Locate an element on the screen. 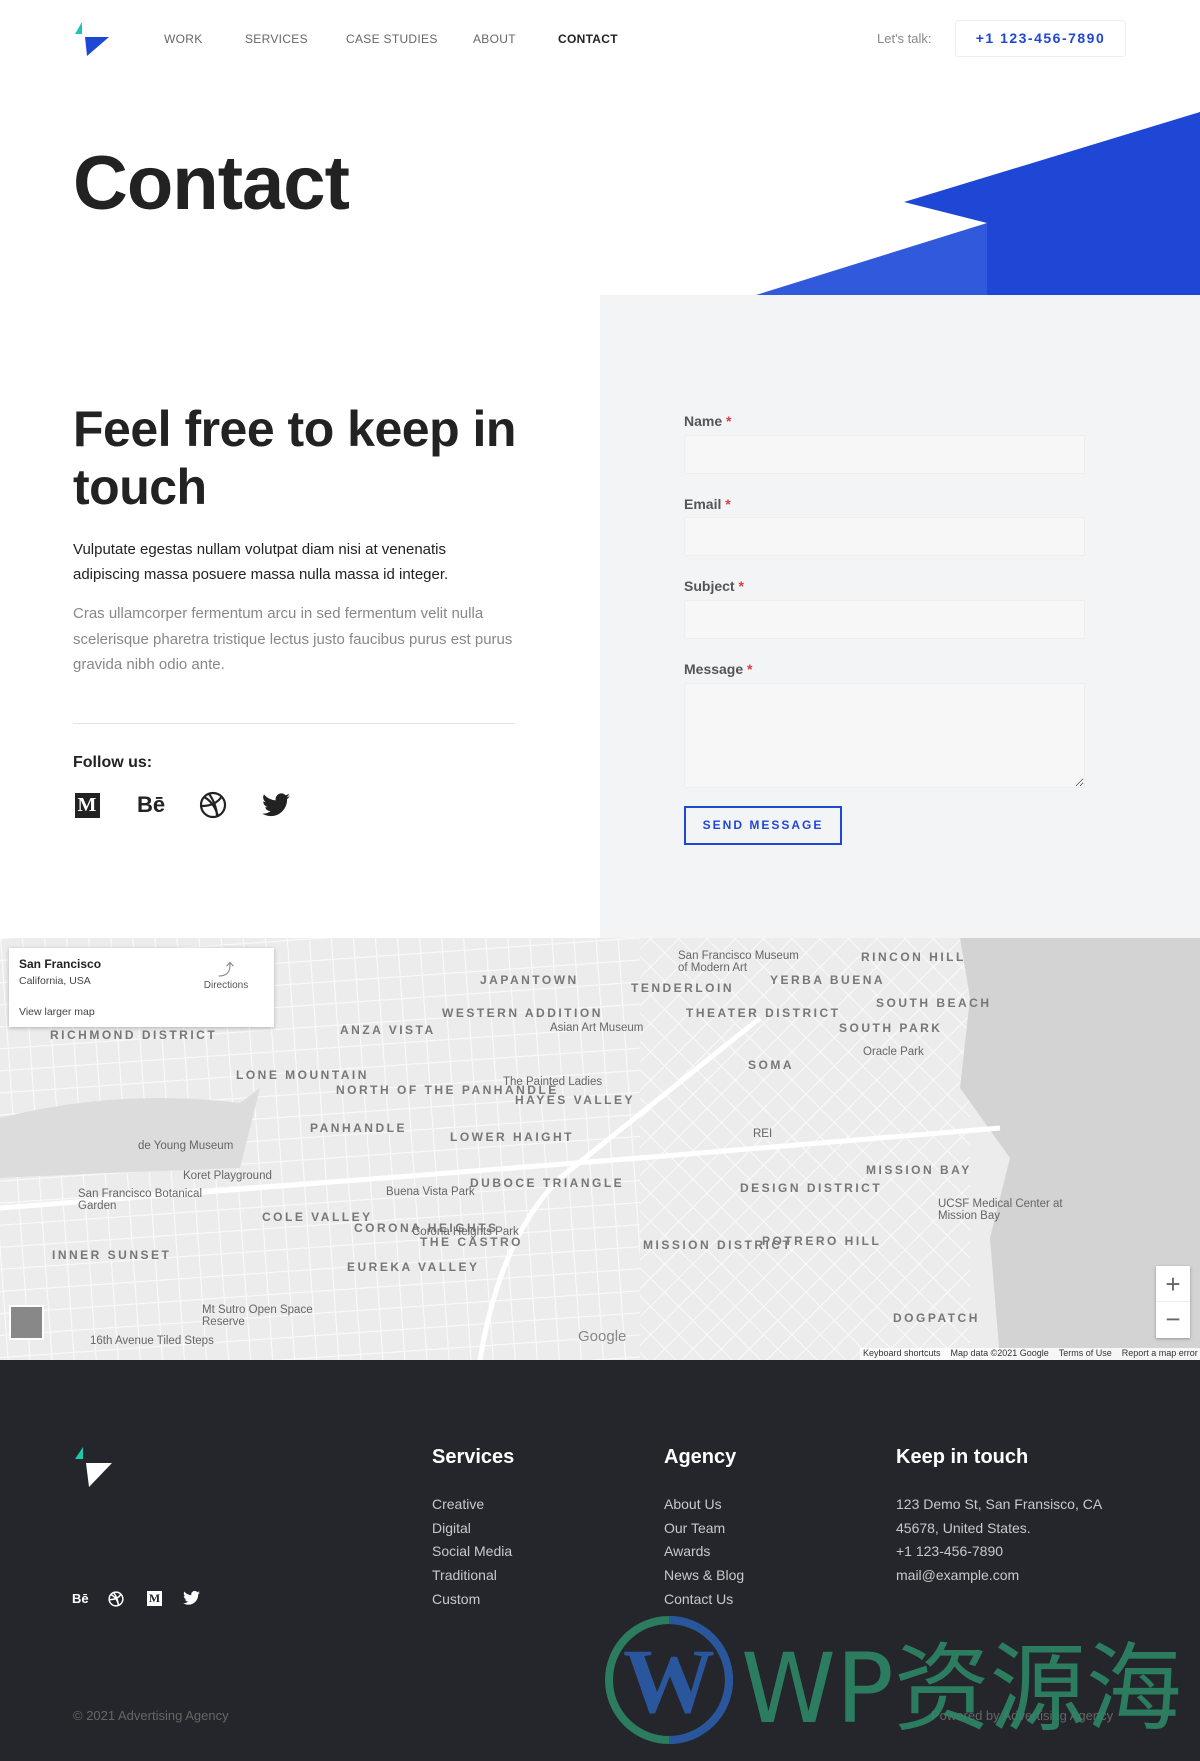 Image resolution: width=1200 pixels, height=1761 pixels. map-district-label: HAYES VALLEY is located at coordinates (575, 1100).